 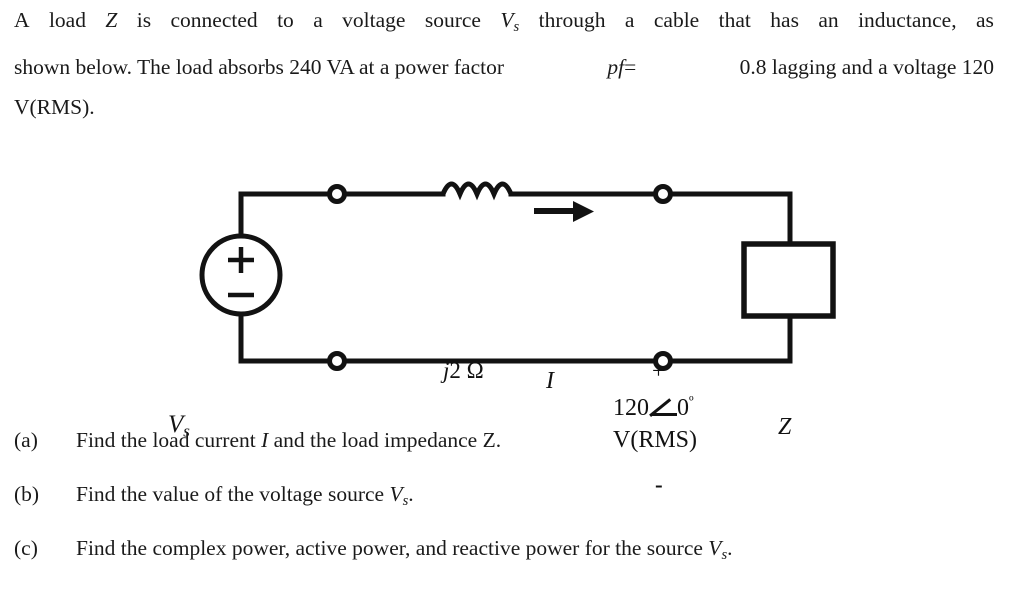 What do you see at coordinates (285, 20) in the screenshot?
I see `problem-line1-word: to` at bounding box center [285, 20].